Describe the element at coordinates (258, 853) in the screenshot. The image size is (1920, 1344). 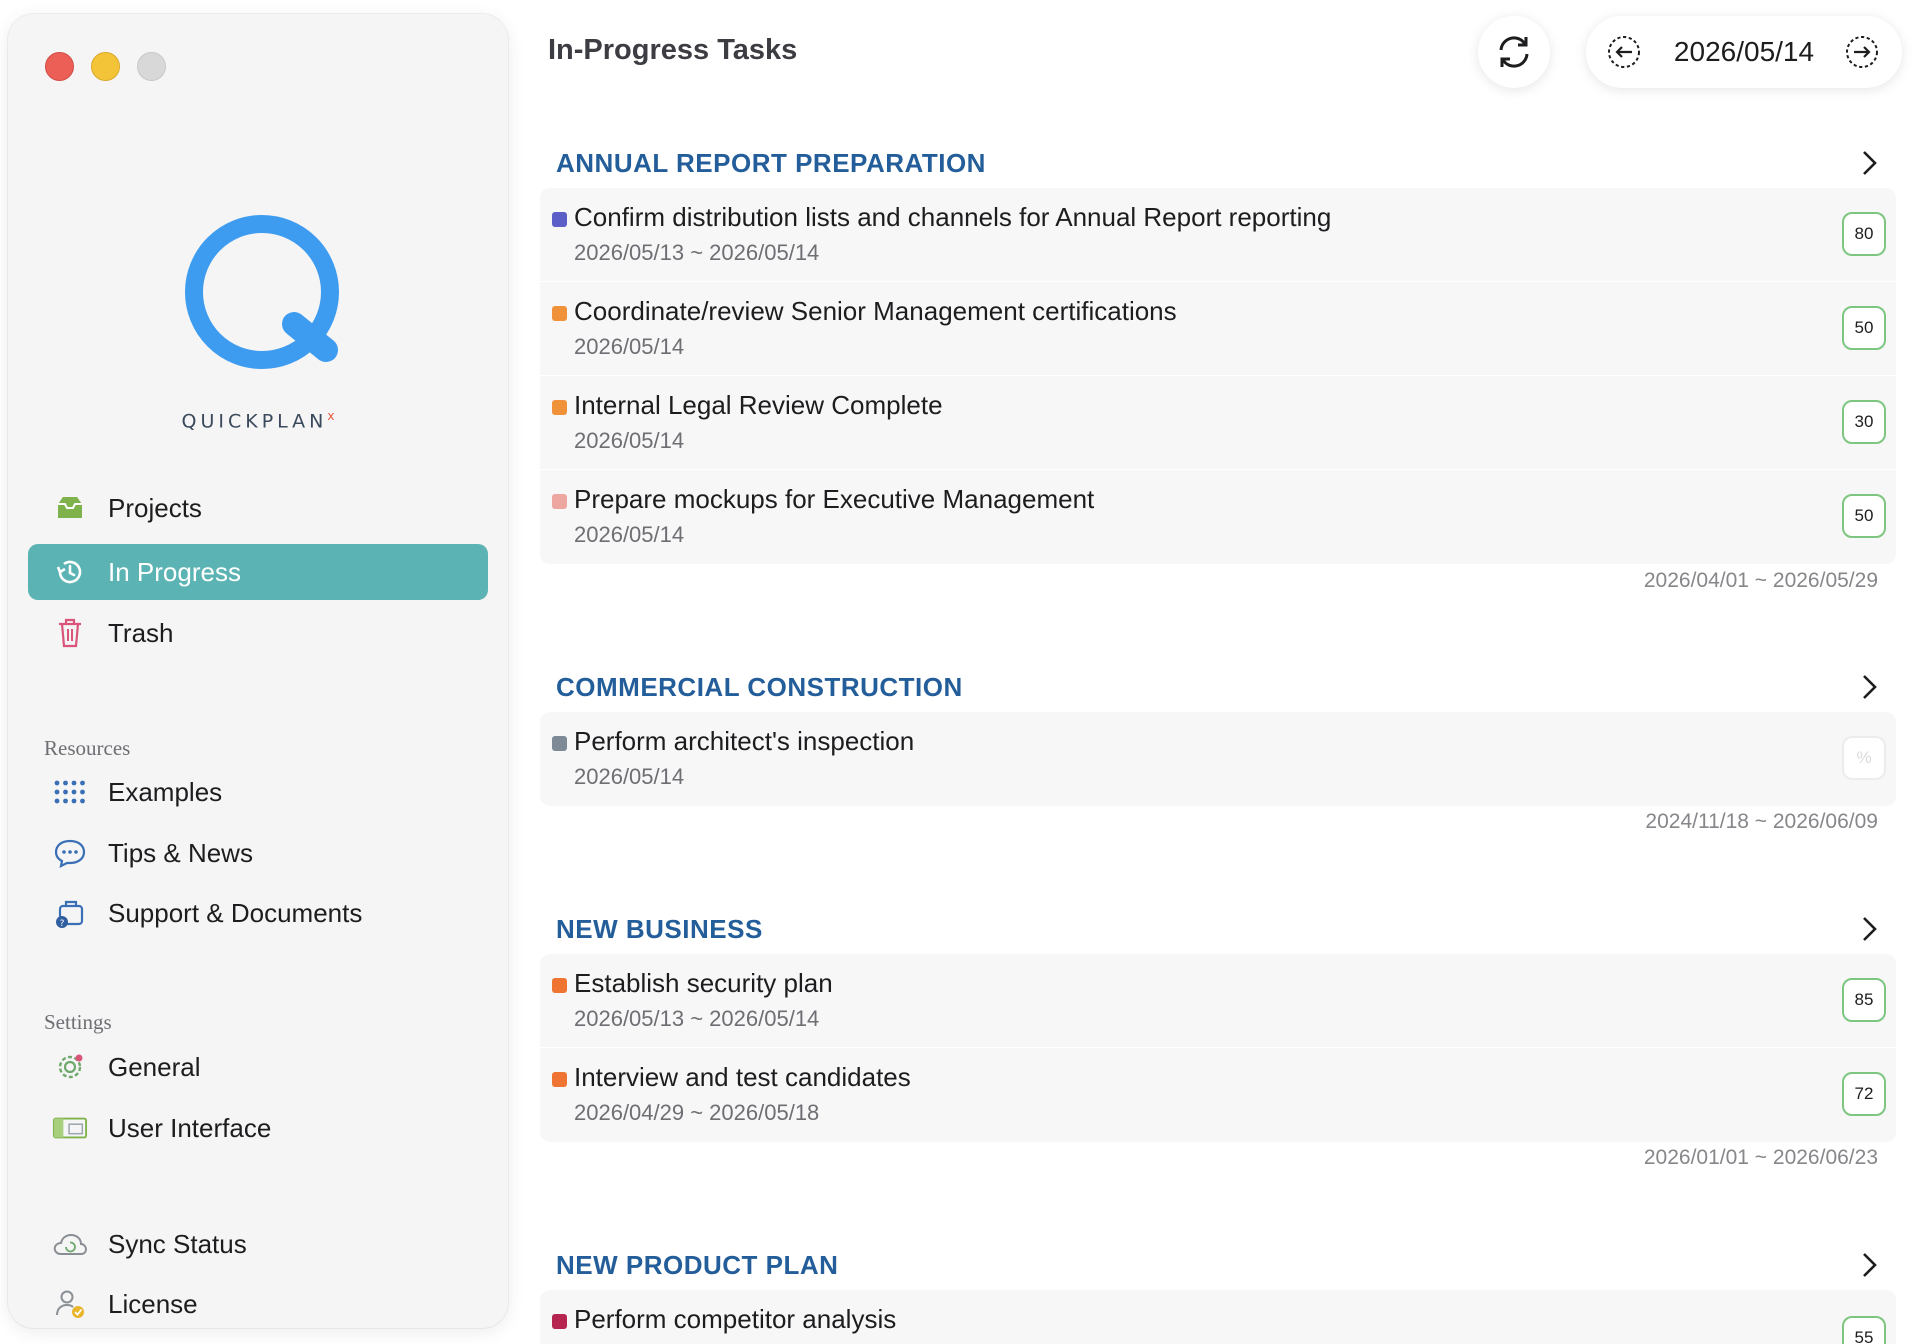
I see `sidebar-item-tips-news: Tips & News` at that location.